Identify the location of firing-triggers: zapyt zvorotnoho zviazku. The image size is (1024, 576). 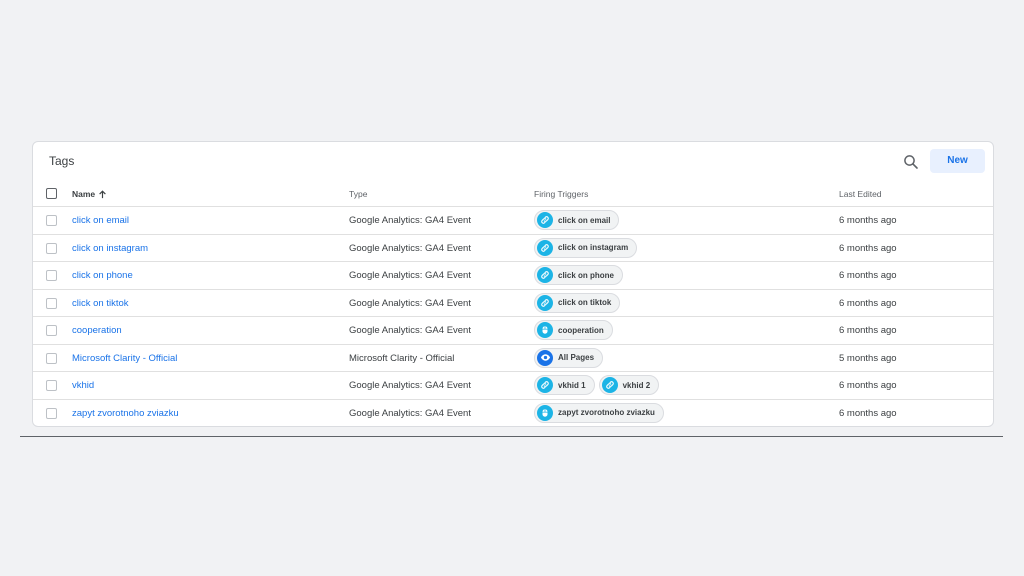
(599, 412).